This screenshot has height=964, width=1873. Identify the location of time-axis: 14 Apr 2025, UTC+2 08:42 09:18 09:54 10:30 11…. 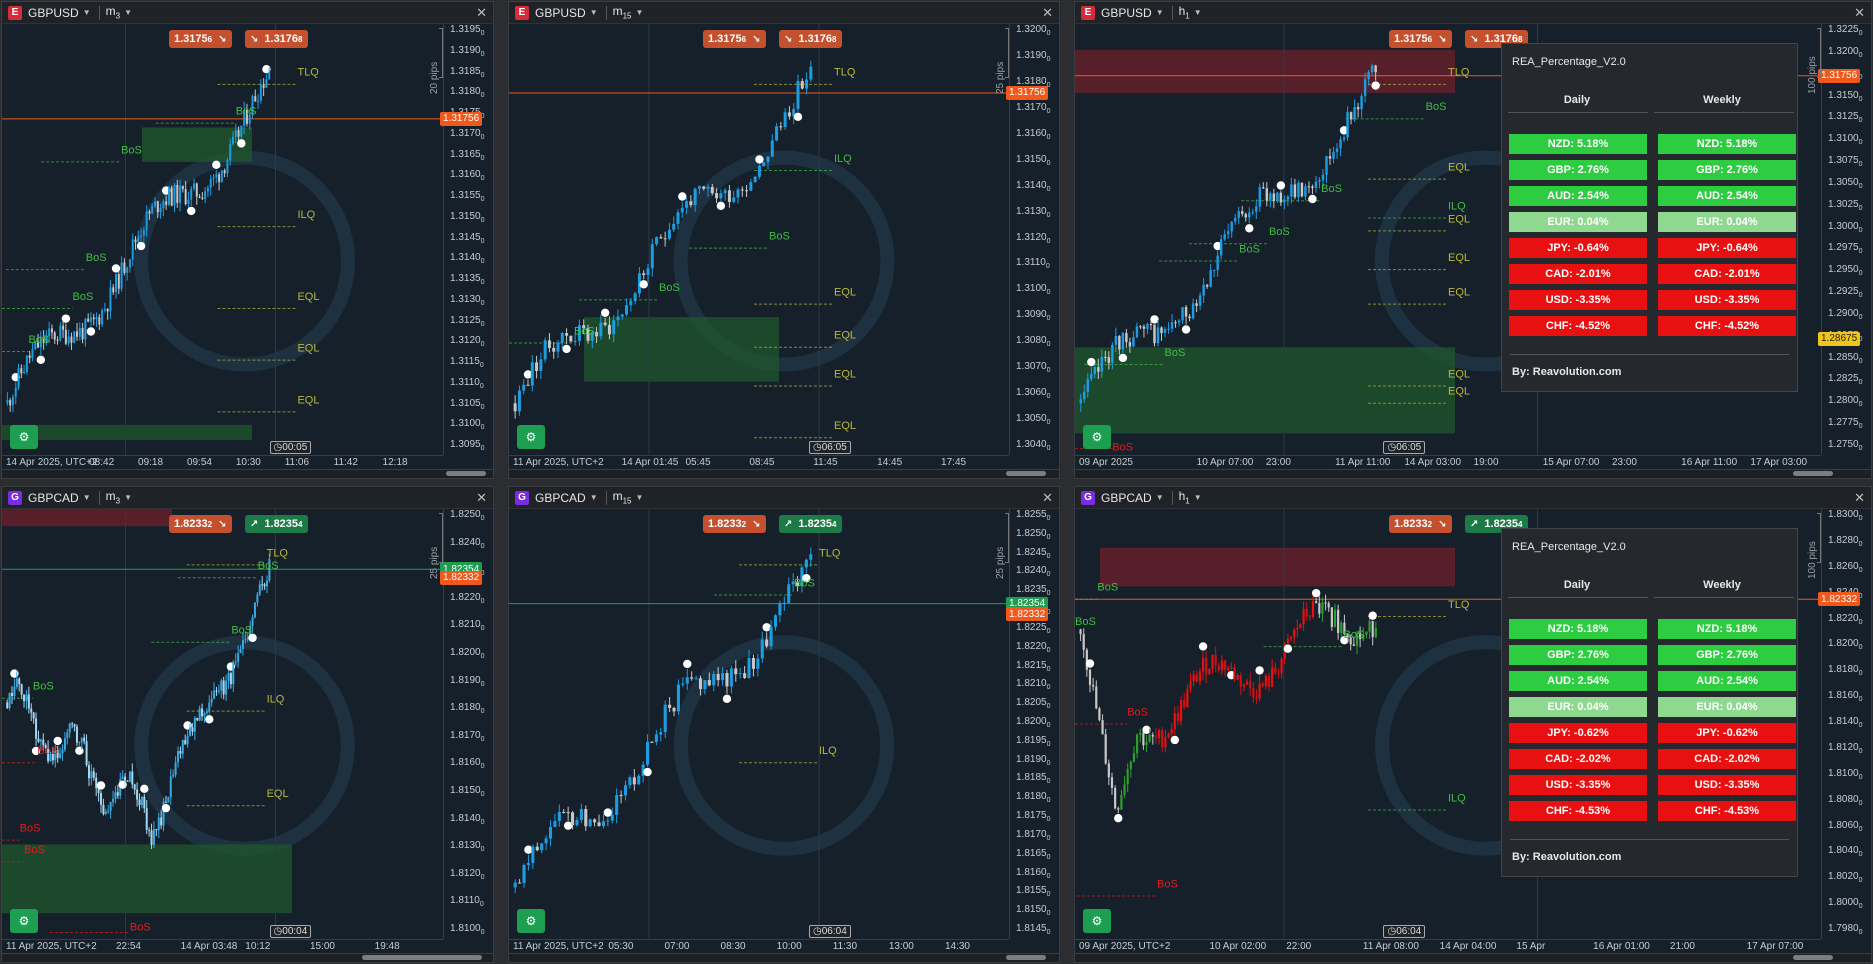
(222, 462).